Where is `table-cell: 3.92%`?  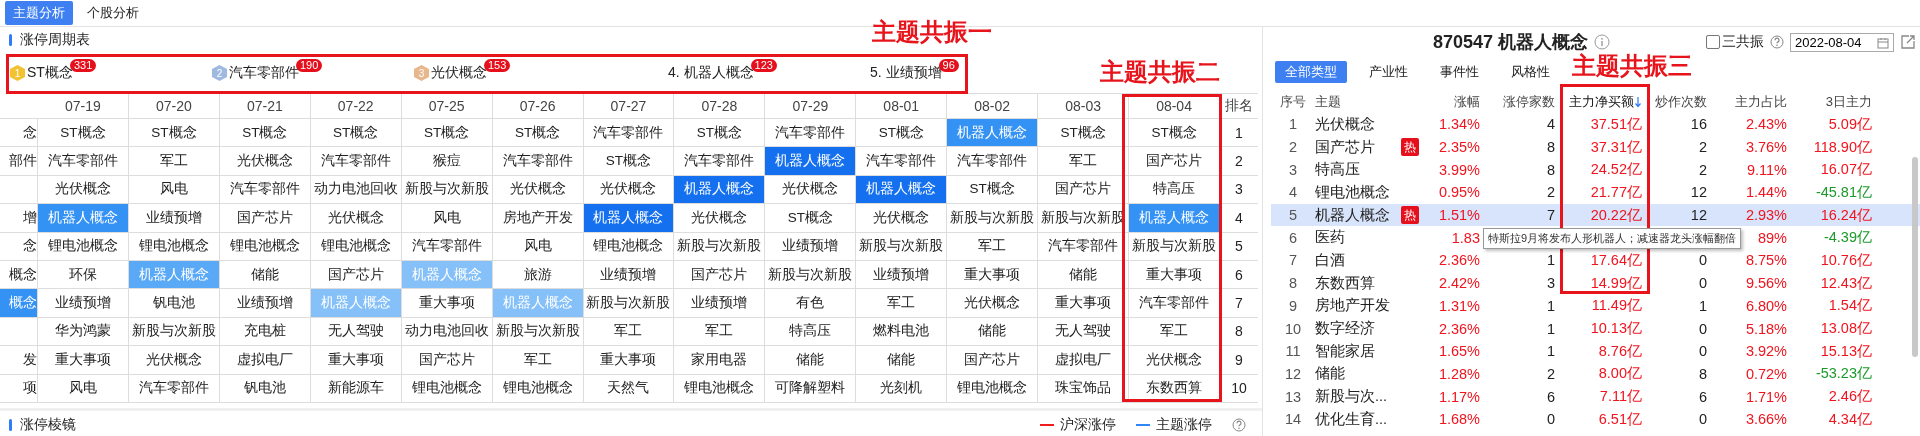 table-cell: 3.92% is located at coordinates (1766, 351).